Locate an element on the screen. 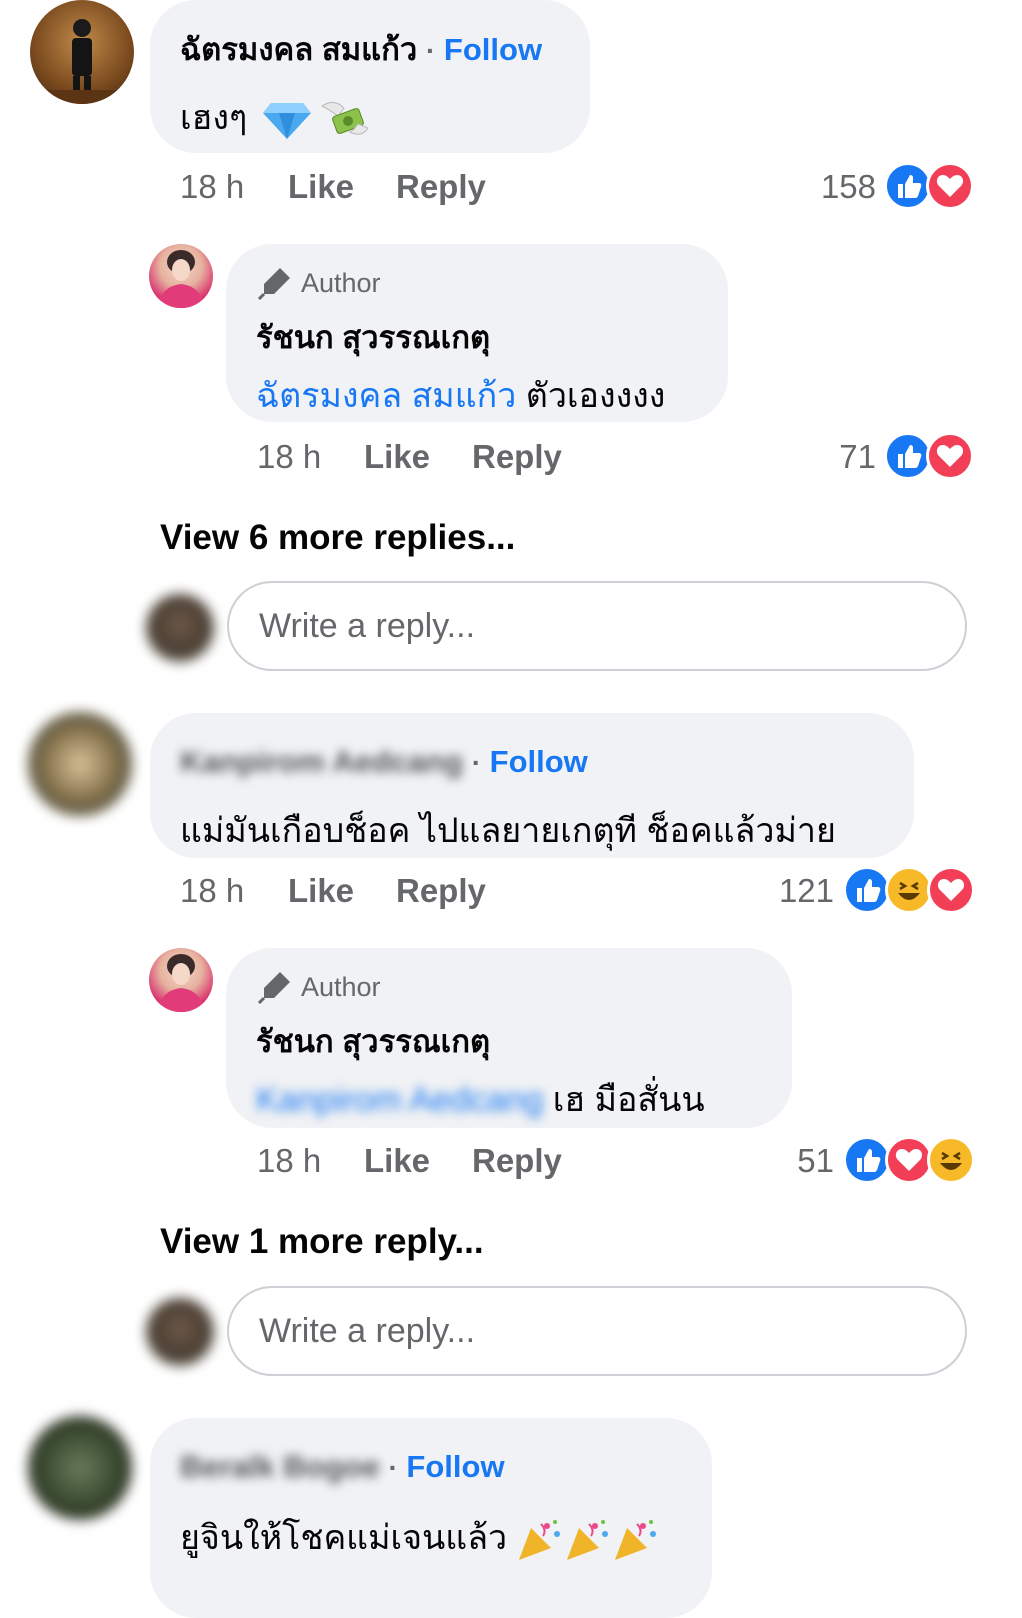 The width and height of the screenshot is (1022, 1618). gem-icon is located at coordinates (286, 121).